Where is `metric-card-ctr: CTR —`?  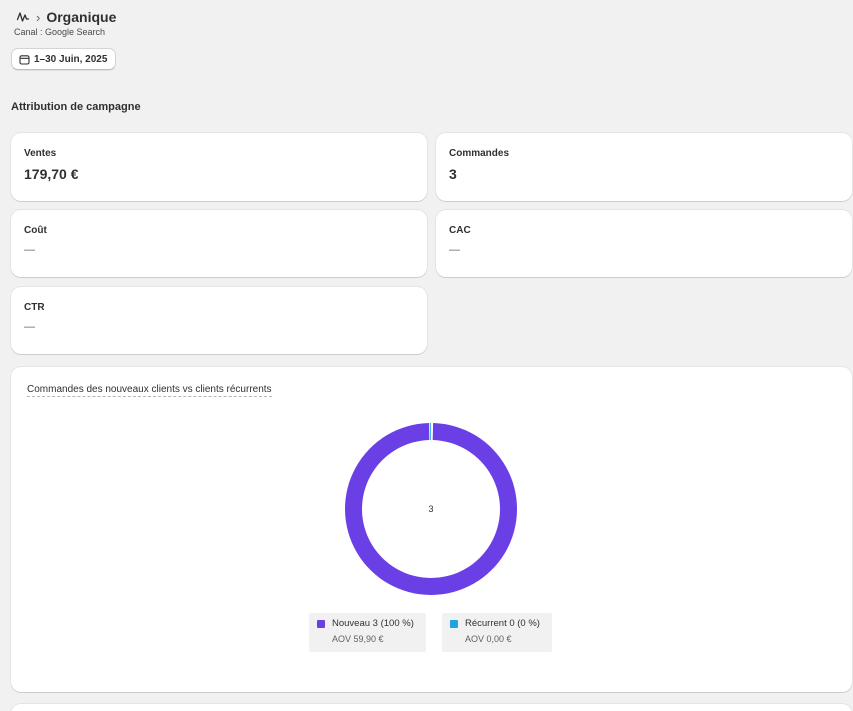 metric-card-ctr: CTR — is located at coordinates (219, 320).